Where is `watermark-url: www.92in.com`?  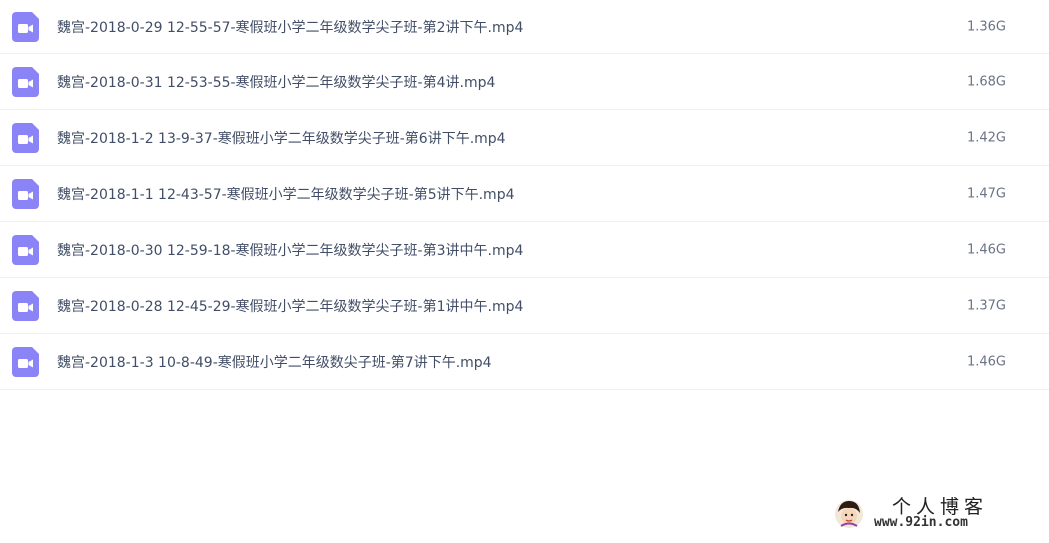
watermark-url: www.92in.com is located at coordinates (921, 522).